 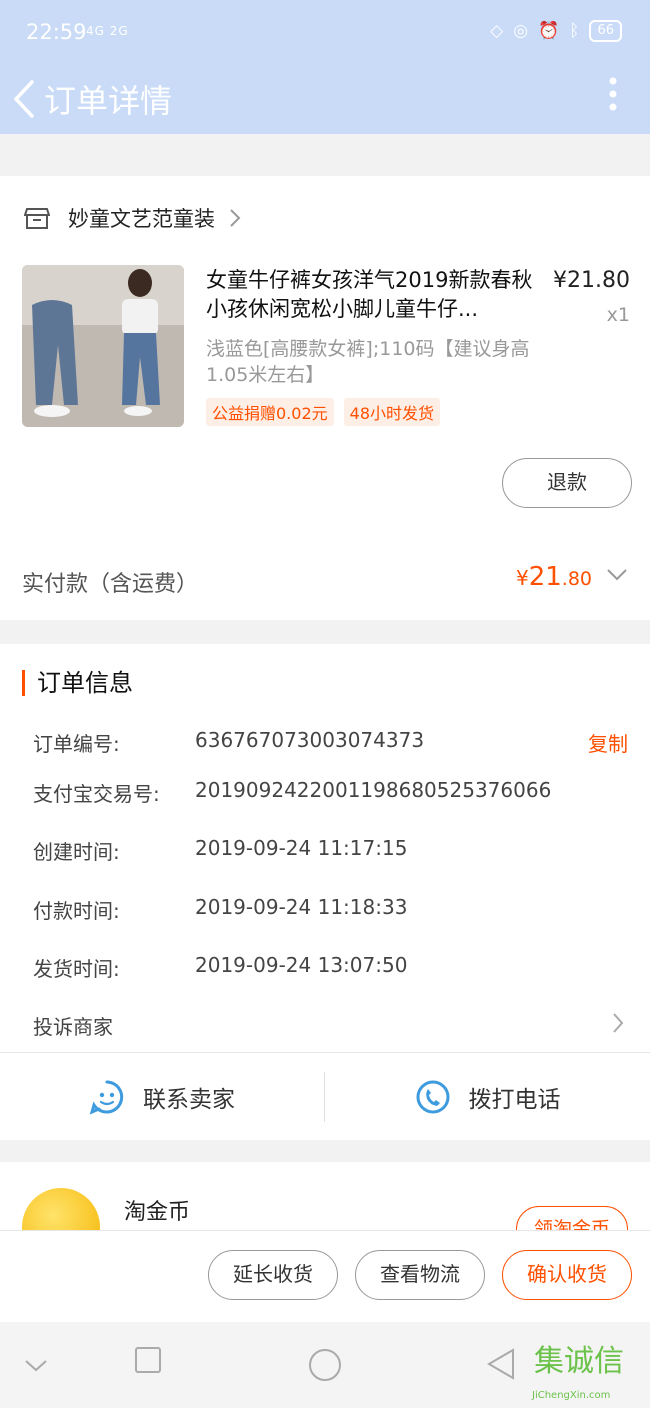 What do you see at coordinates (106, 1097) in the screenshot?
I see `chat-face-icon` at bounding box center [106, 1097].